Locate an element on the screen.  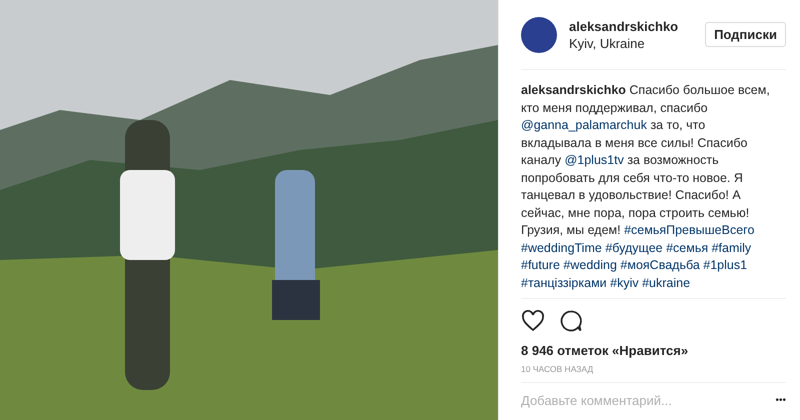
comment-icon is located at coordinates (571, 321).